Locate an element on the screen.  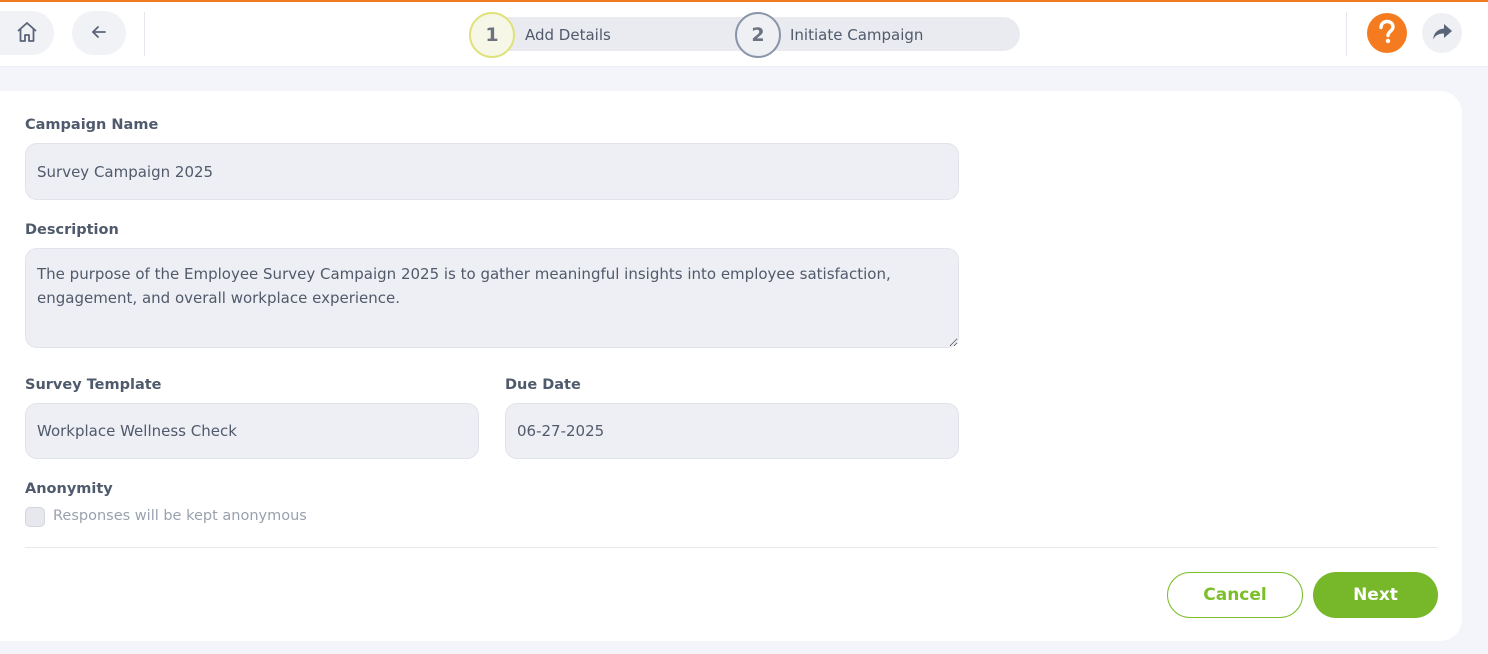
back-button is located at coordinates (99, 33).